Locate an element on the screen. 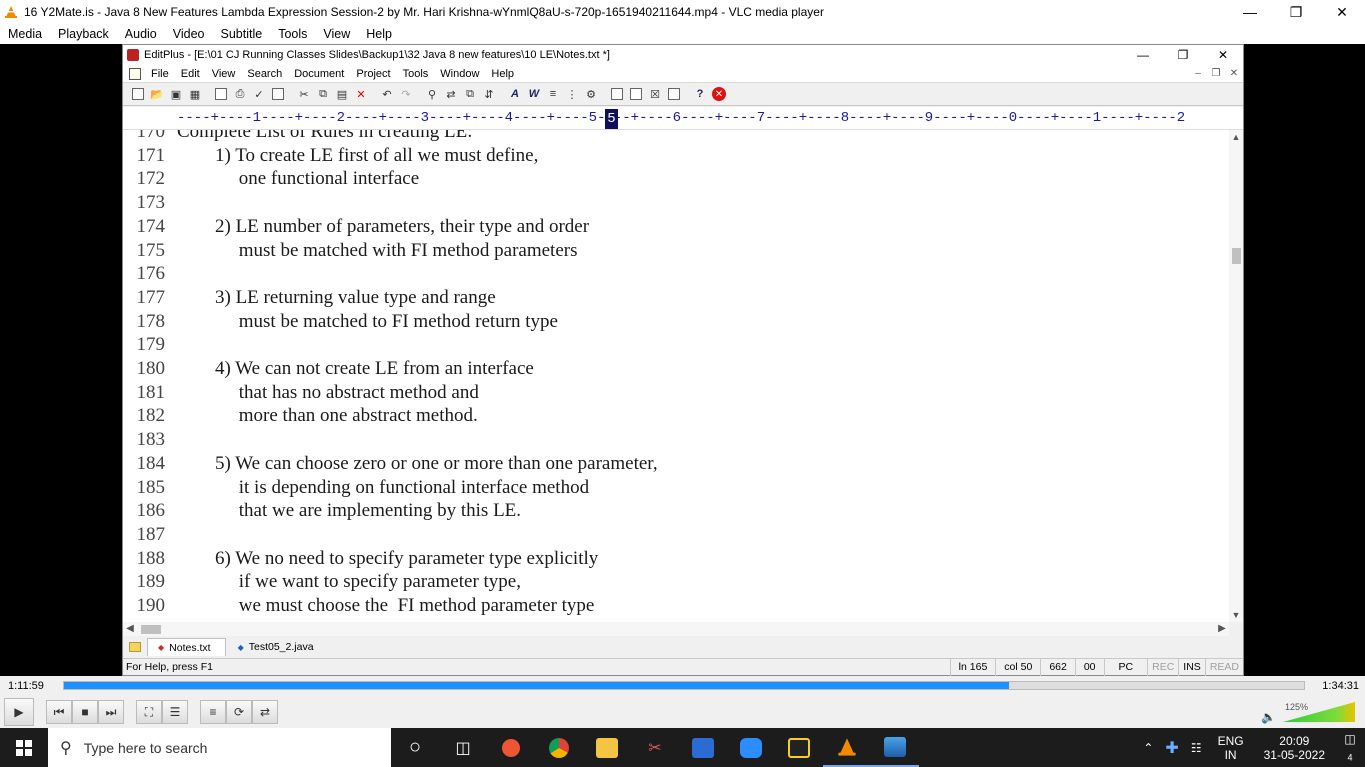 The image size is (1365, 767). scroll-left-icon: ◀ is located at coordinates (130, 629).